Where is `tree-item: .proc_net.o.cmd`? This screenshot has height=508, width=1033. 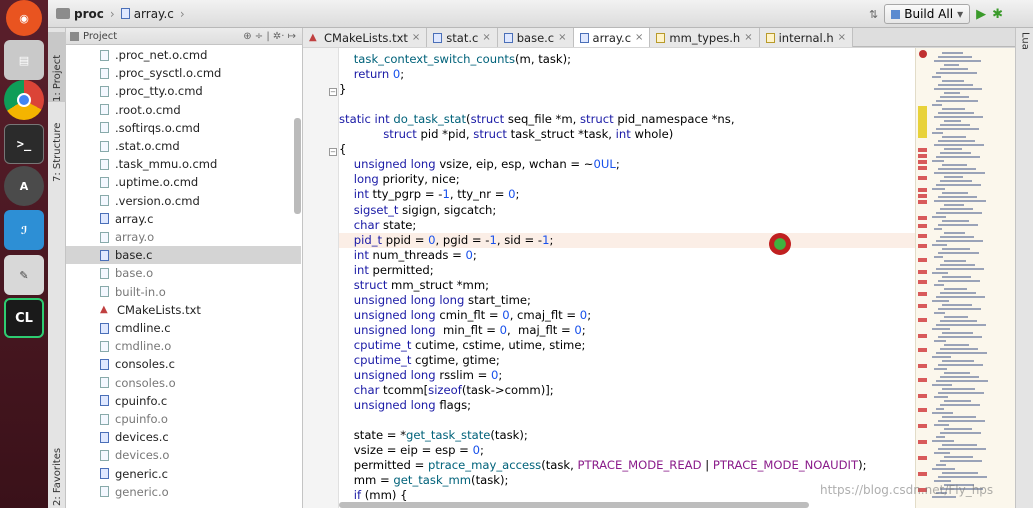 tree-item: .proc_net.o.cmd is located at coordinates (183, 55).